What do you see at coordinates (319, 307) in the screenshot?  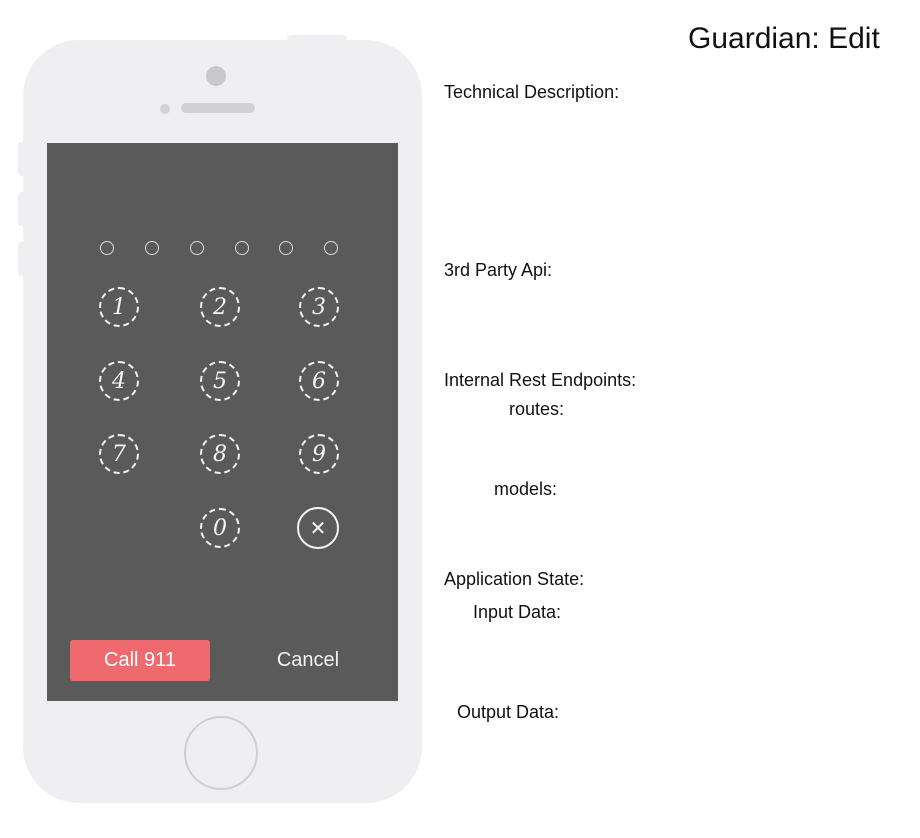 I see `key-3: 3` at bounding box center [319, 307].